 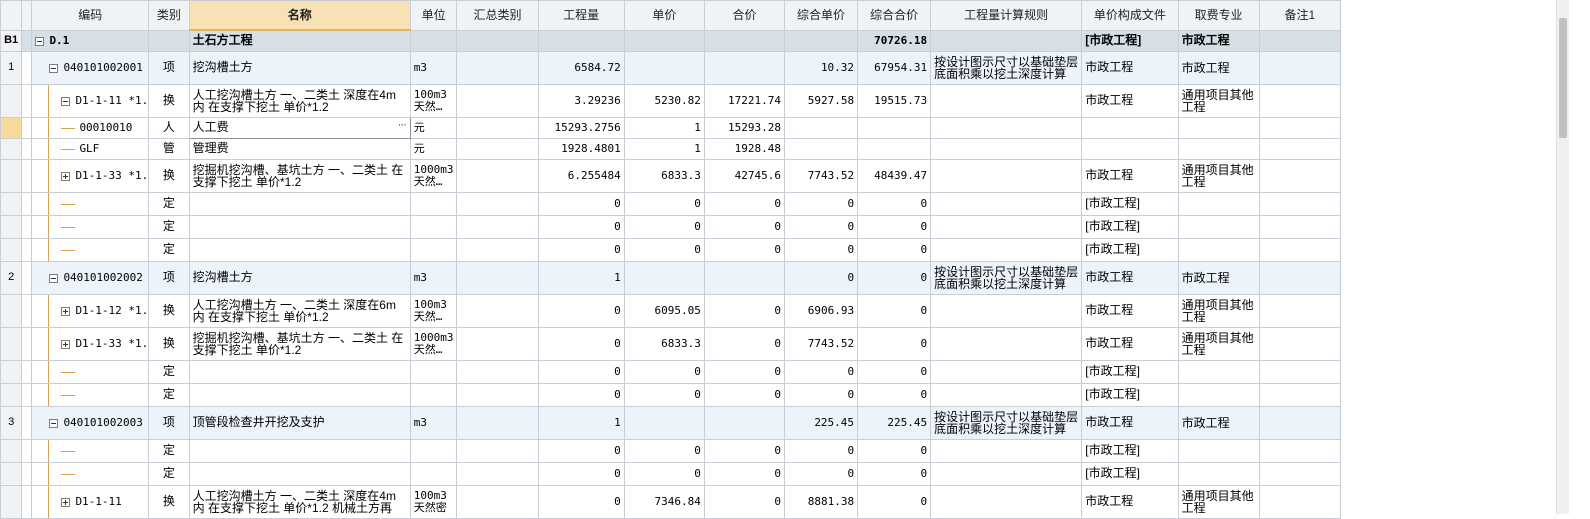 What do you see at coordinates (581, 127) in the screenshot?
I see `quantity-cell: 15293.2756` at bounding box center [581, 127].